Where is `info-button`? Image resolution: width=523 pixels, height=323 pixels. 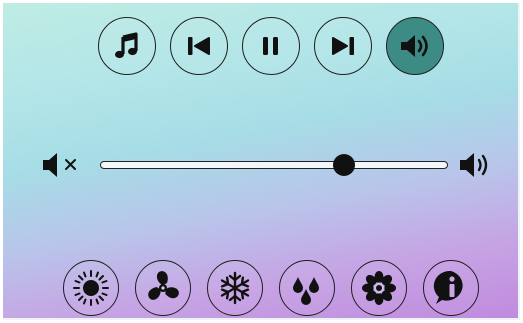 info-button is located at coordinates (451, 288).